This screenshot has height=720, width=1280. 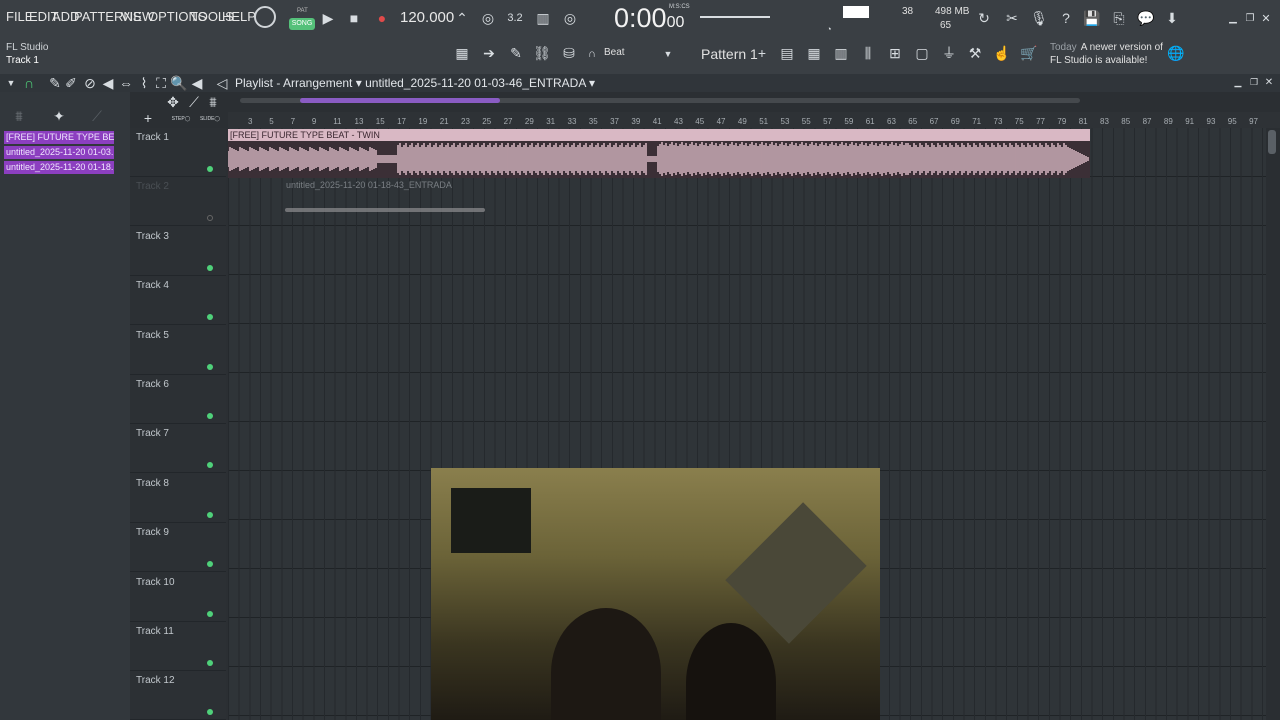 I want to click on track-header-5: Track 5, so click(x=178, y=350).